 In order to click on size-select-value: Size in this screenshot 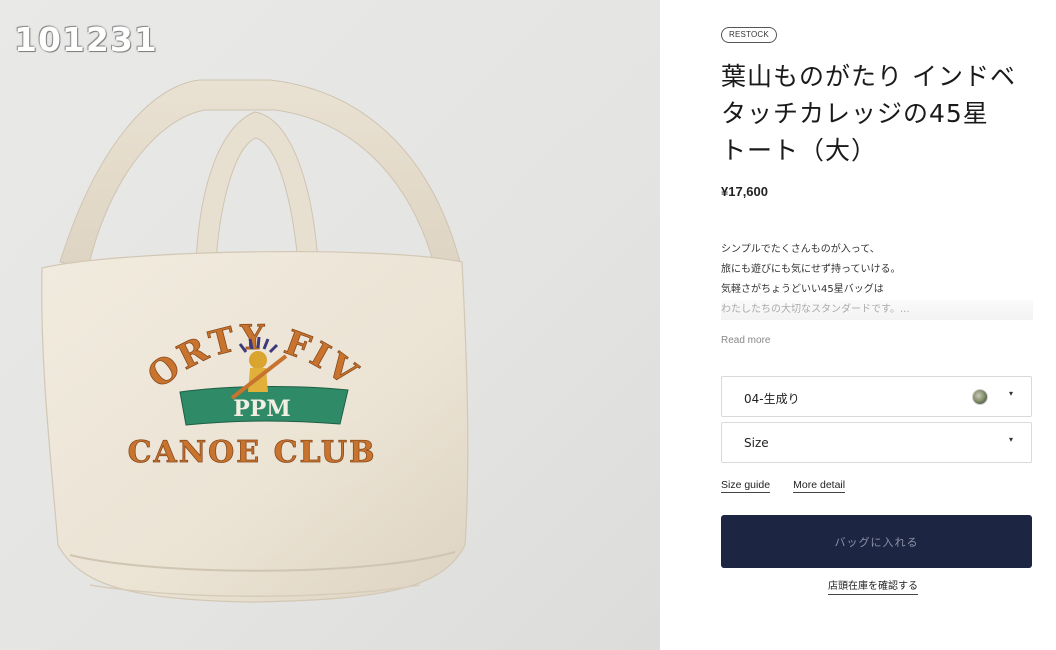, I will do `click(756, 443)`.